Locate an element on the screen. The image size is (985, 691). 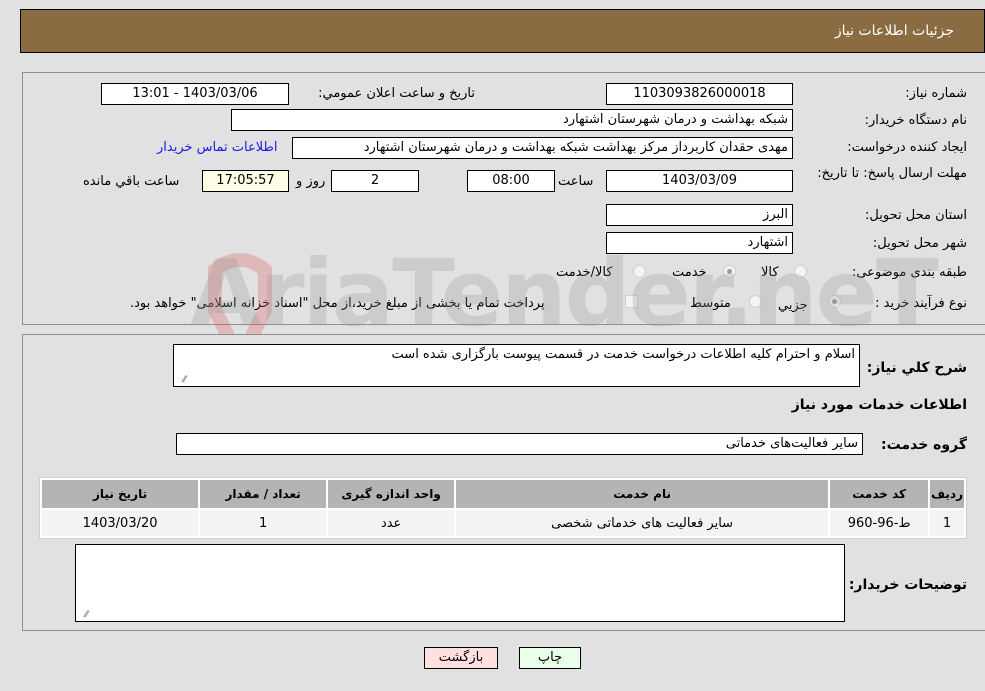
category-goods-radio is located at coordinates (800, 271).